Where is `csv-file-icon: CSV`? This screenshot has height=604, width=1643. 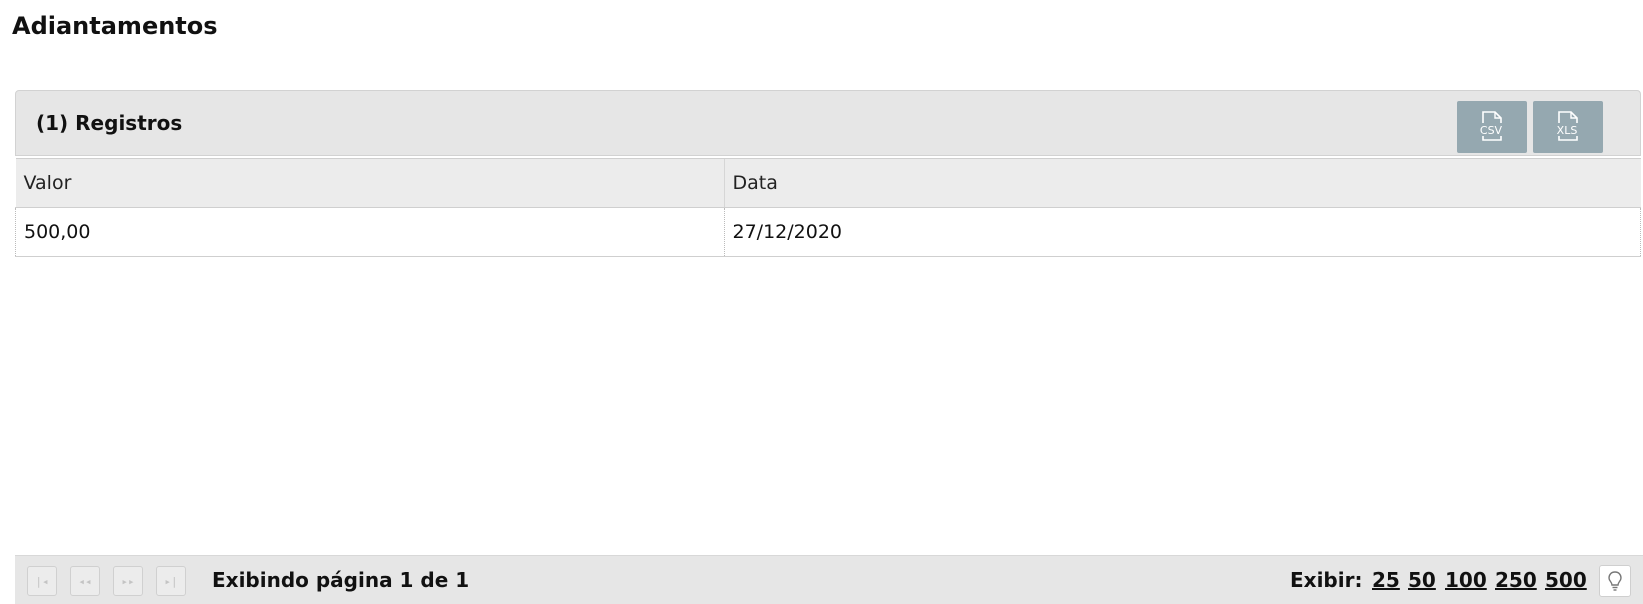
csv-file-icon: CSV is located at coordinates (1491, 126).